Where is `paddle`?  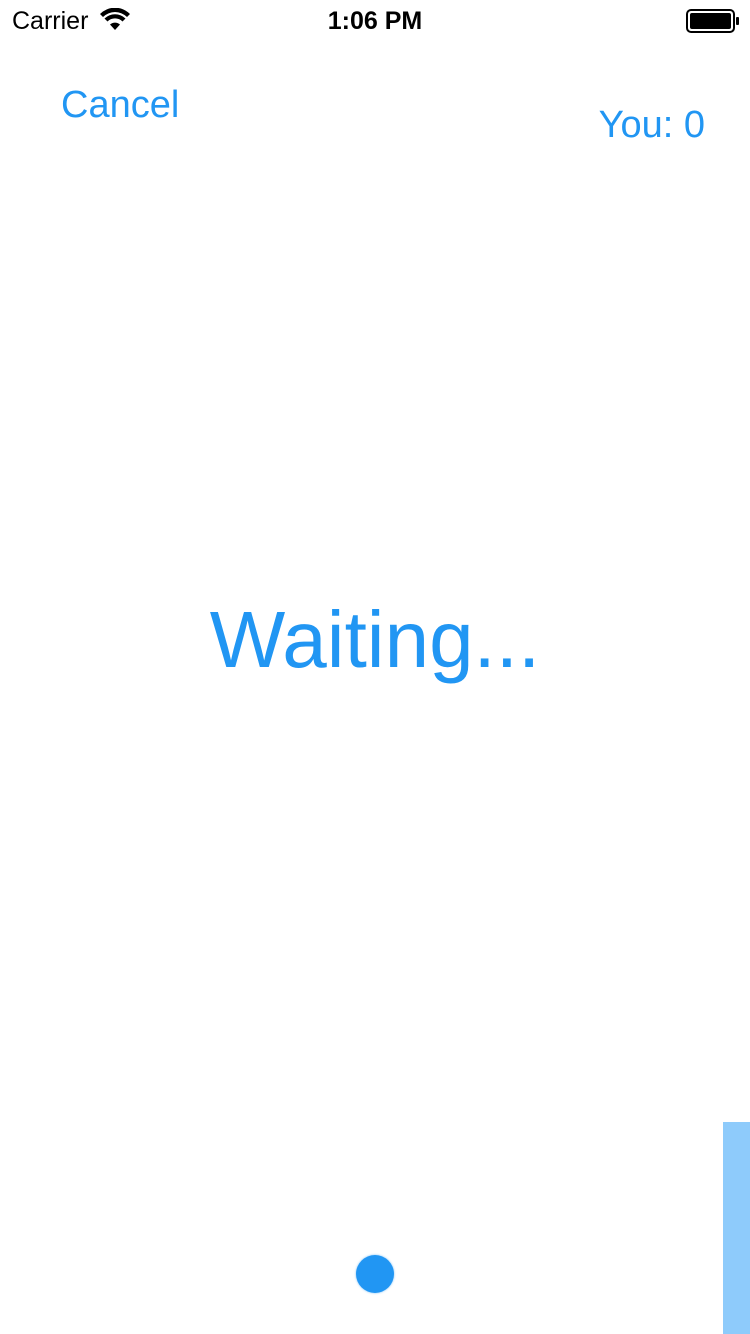
paddle is located at coordinates (736, 1228).